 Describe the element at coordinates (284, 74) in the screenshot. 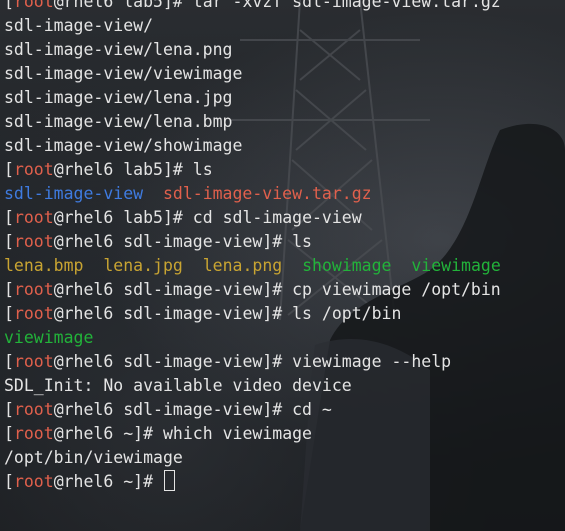

I see `output-line: sdl-image-view/viewimage` at that location.